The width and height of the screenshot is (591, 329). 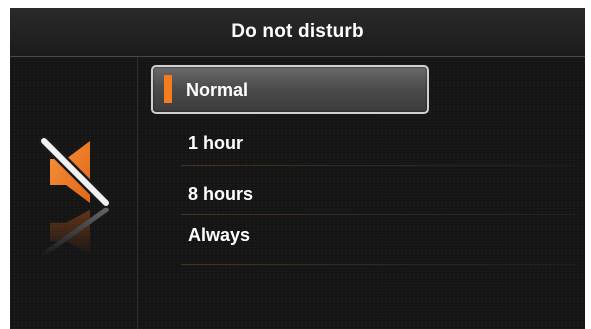 What do you see at coordinates (290, 89) in the screenshot?
I see `option-normal: Normal` at bounding box center [290, 89].